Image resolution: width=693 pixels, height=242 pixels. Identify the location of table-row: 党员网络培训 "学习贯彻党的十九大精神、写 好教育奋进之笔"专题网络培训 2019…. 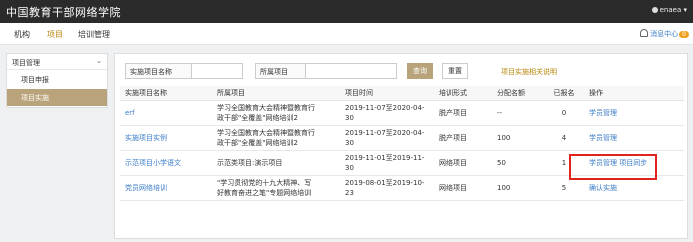
(402, 188).